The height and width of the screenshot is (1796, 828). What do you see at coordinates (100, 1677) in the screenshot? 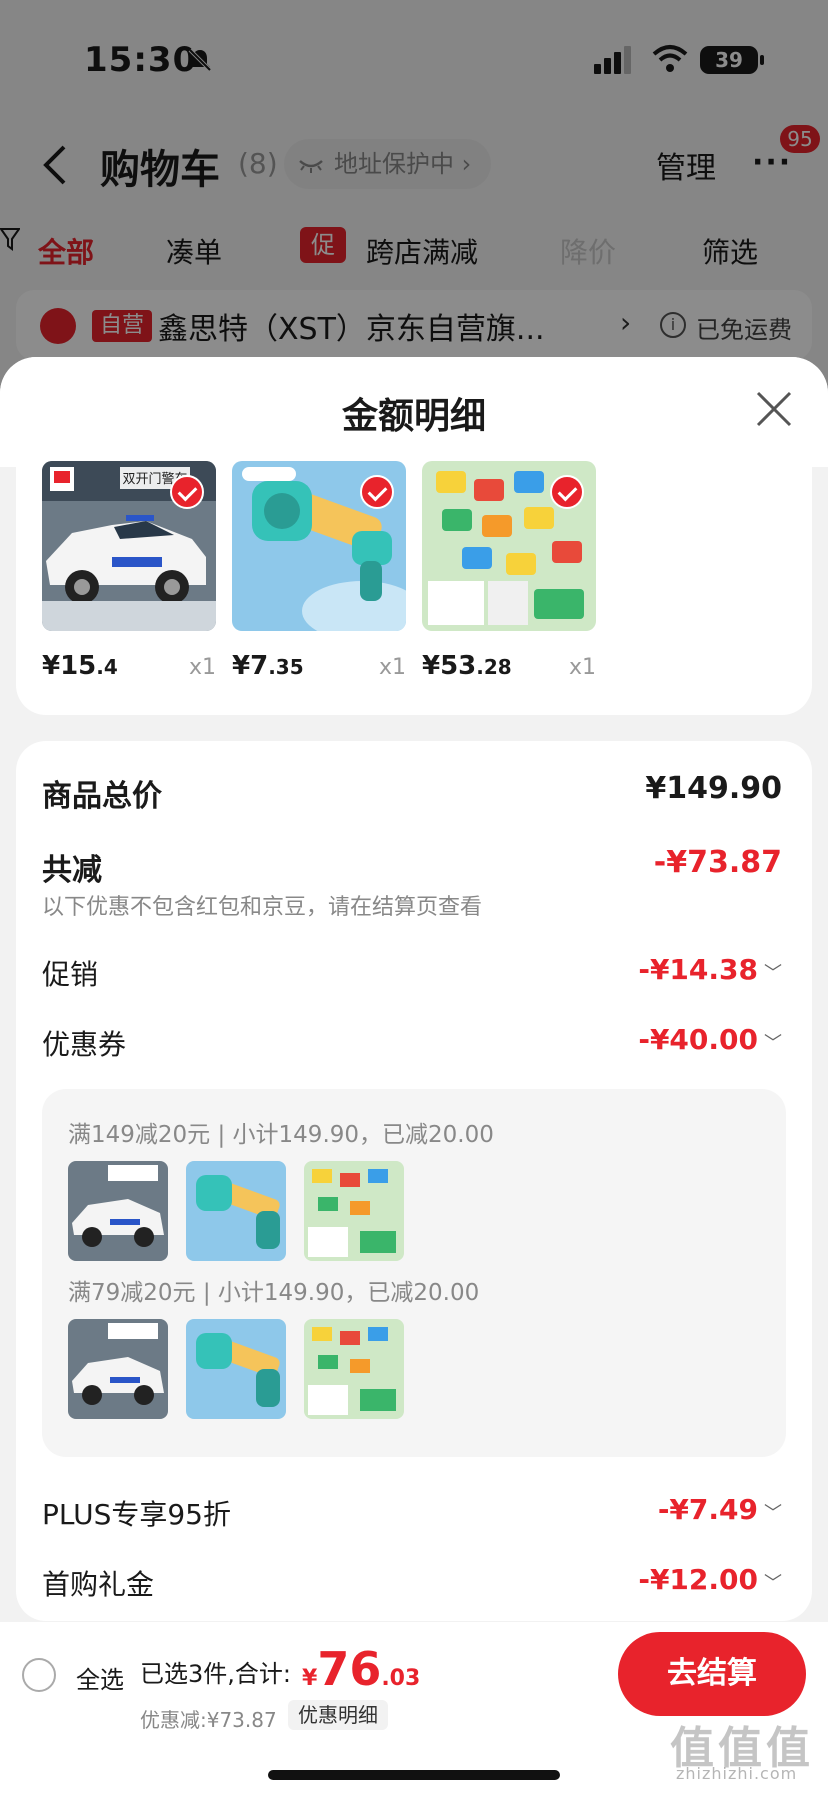
I see `select-all-label: 全选` at bounding box center [100, 1677].